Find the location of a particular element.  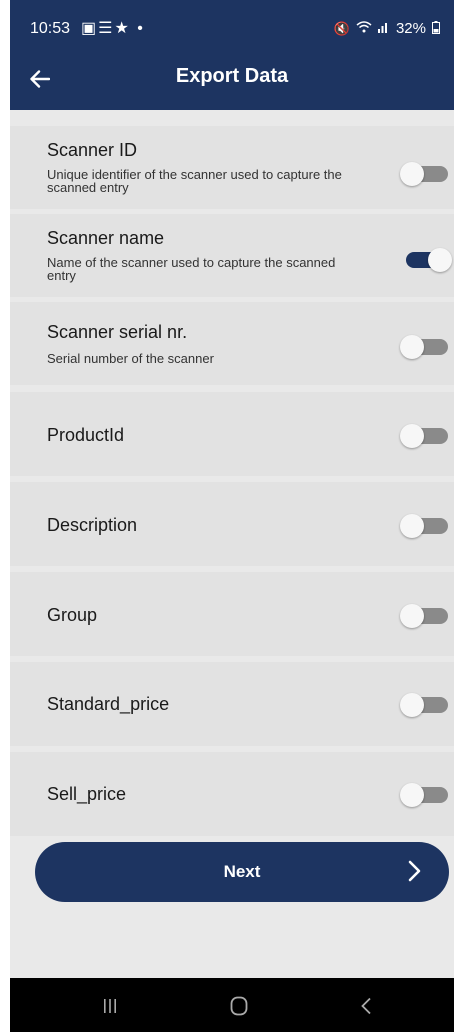

field-title: Group is located at coordinates (72, 615).